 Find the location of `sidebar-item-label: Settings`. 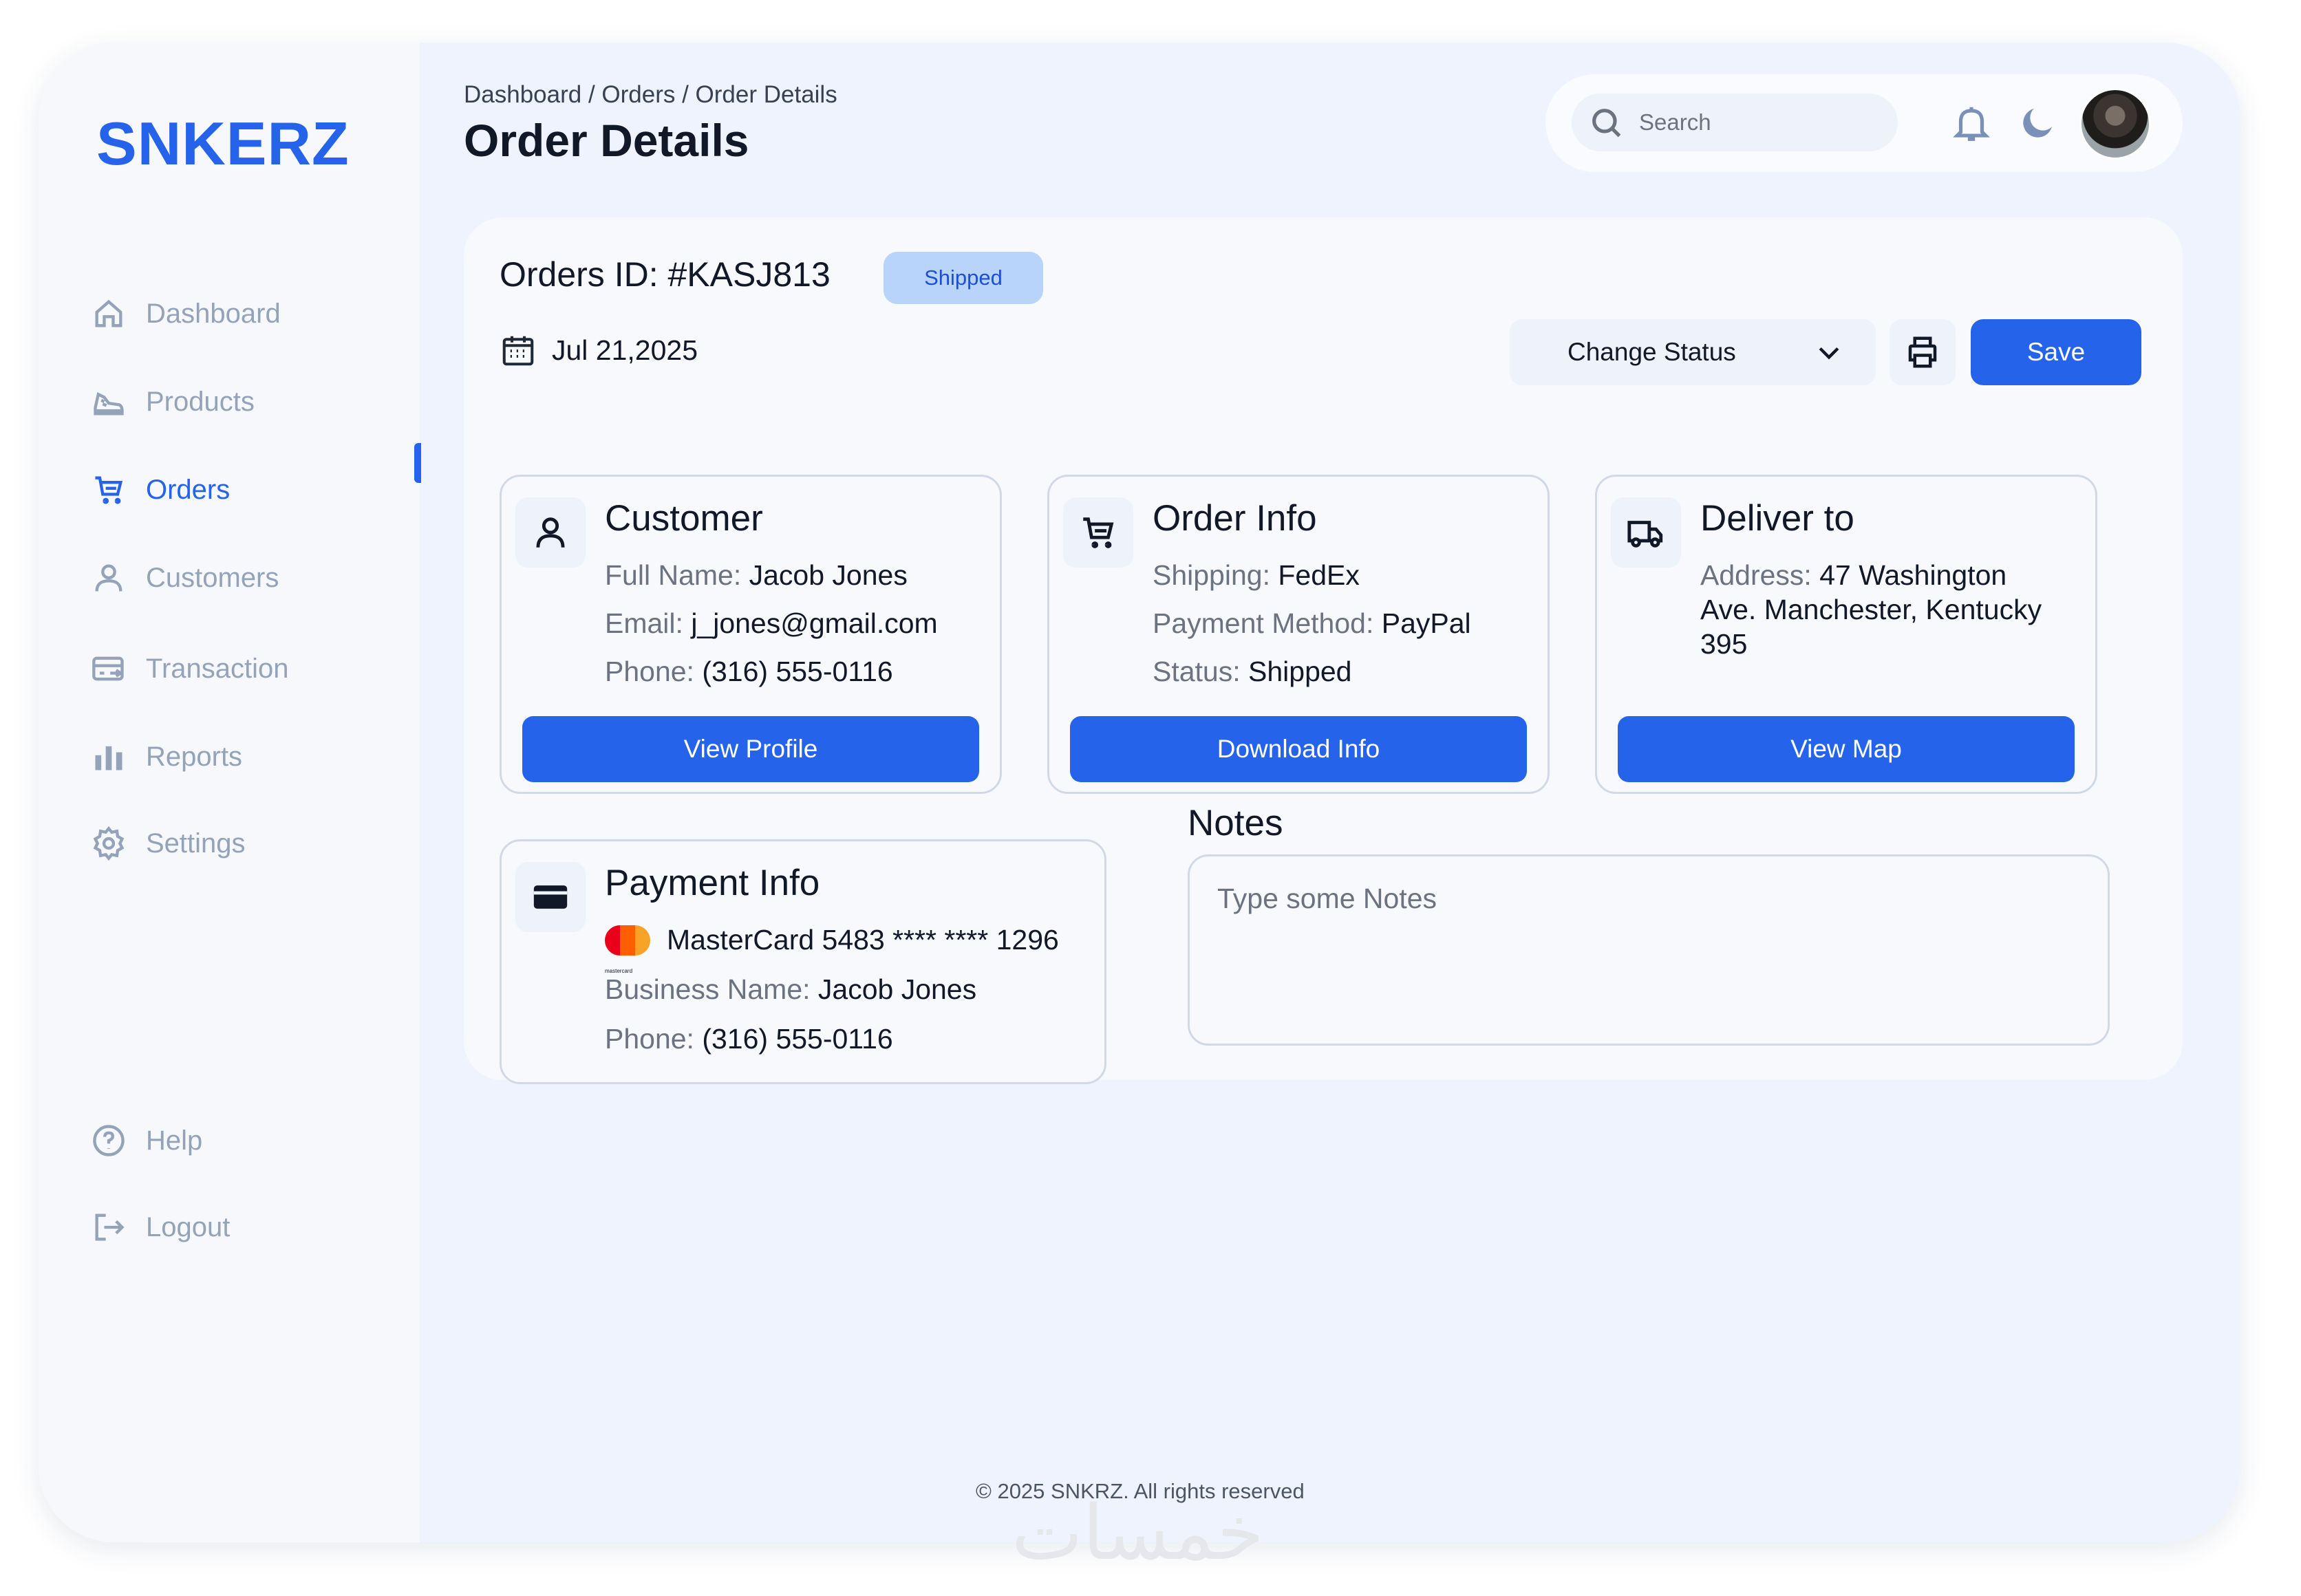

sidebar-item-label: Settings is located at coordinates (196, 843).